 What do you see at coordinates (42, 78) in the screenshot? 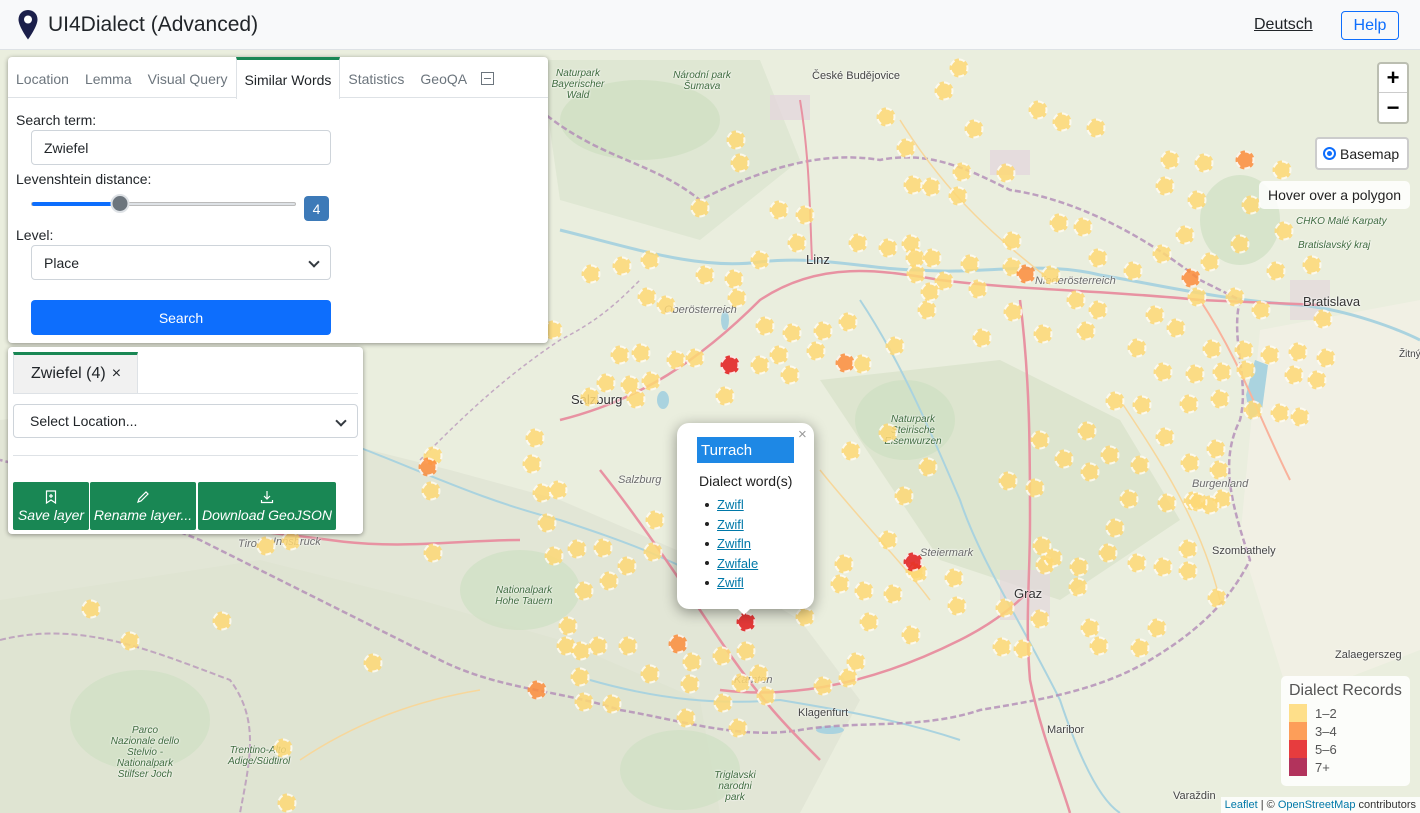
I see `tab-location: Location` at bounding box center [42, 78].